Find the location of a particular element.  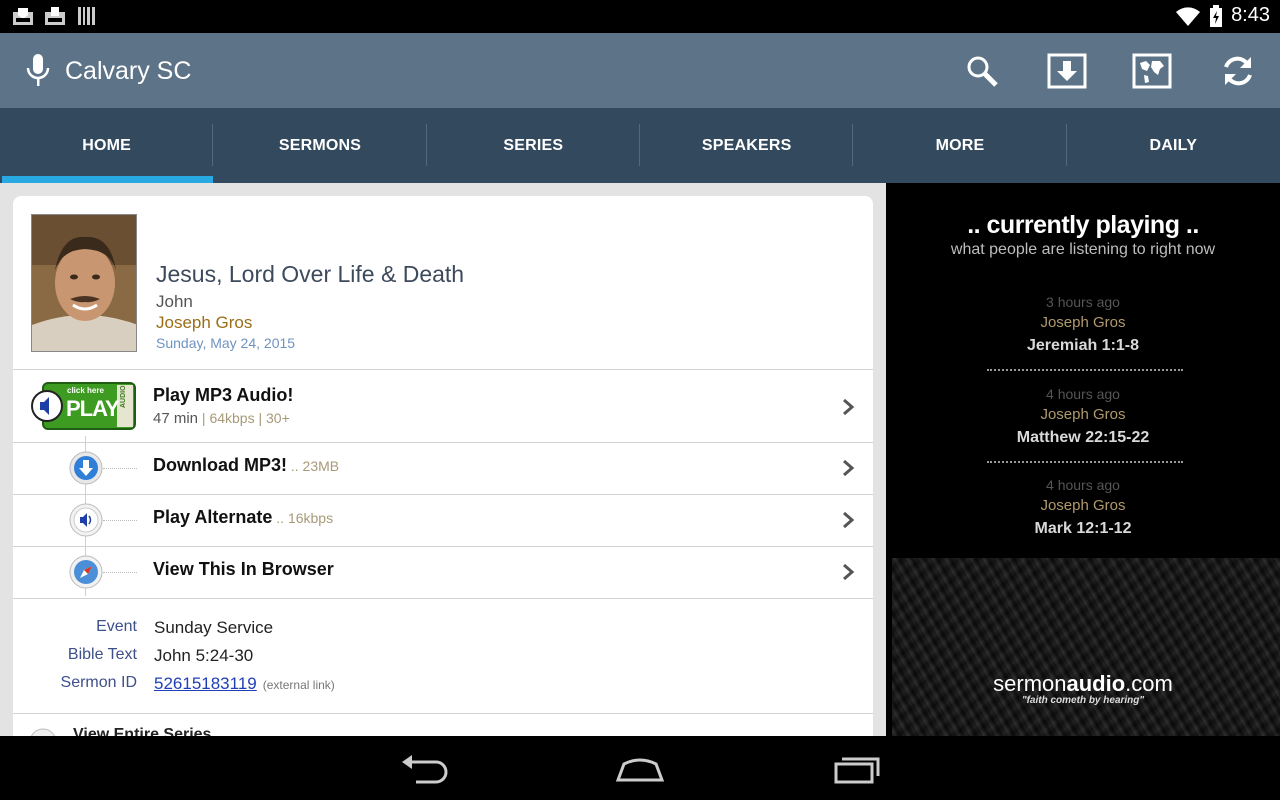

playing-item: 4 hours ago Joseph Gros Matthew 22:15-22 is located at coordinates (1083, 416).